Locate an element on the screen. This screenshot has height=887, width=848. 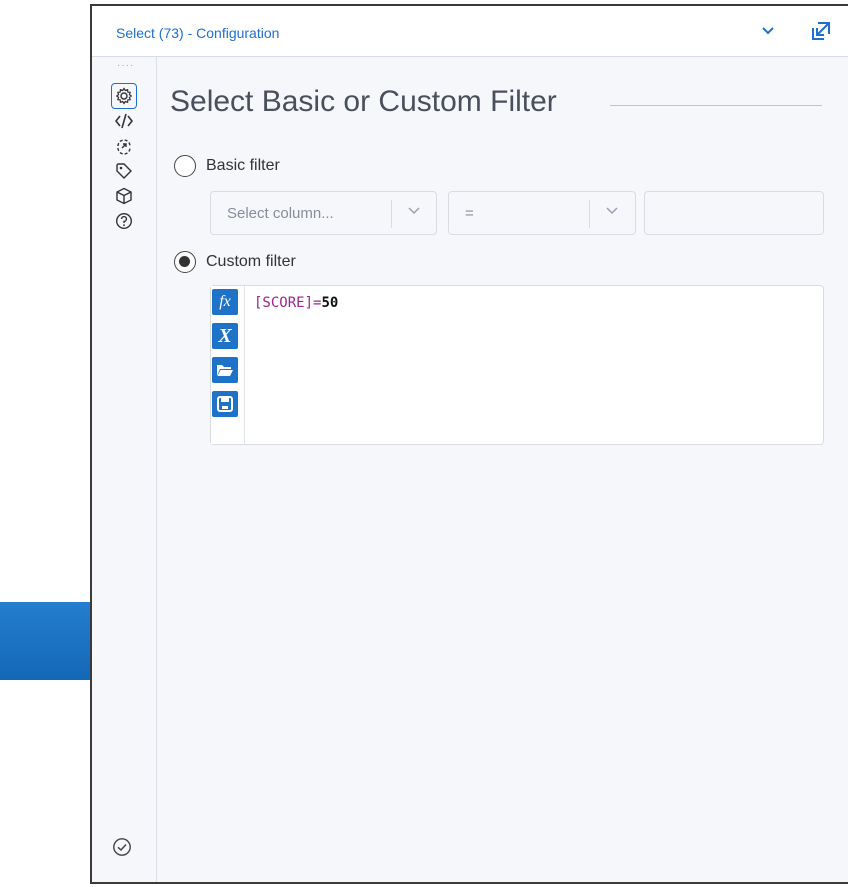
open-folder-icon is located at coordinates (225, 370).